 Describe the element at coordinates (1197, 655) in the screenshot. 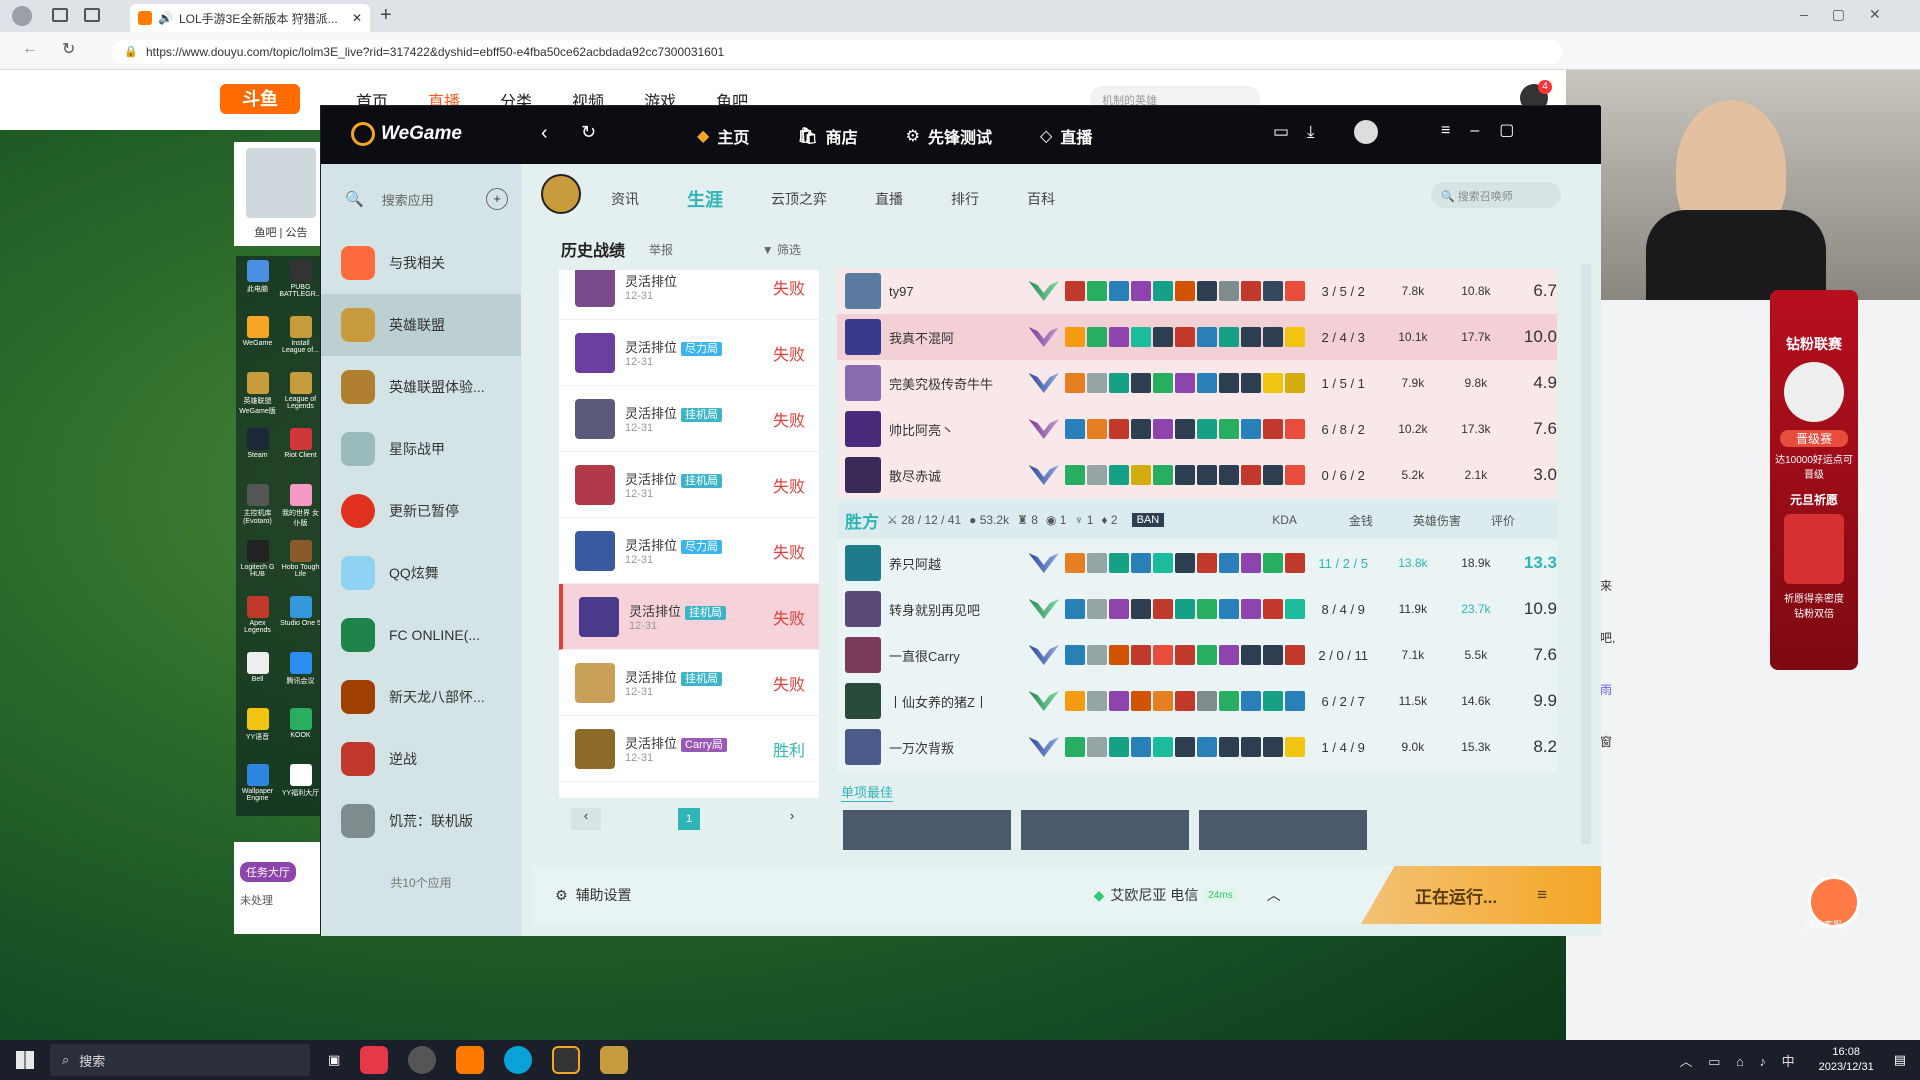

I see `player-row: 一直很Carry 2 / 0 / 11 7.1k 5.5k 7.6` at that location.